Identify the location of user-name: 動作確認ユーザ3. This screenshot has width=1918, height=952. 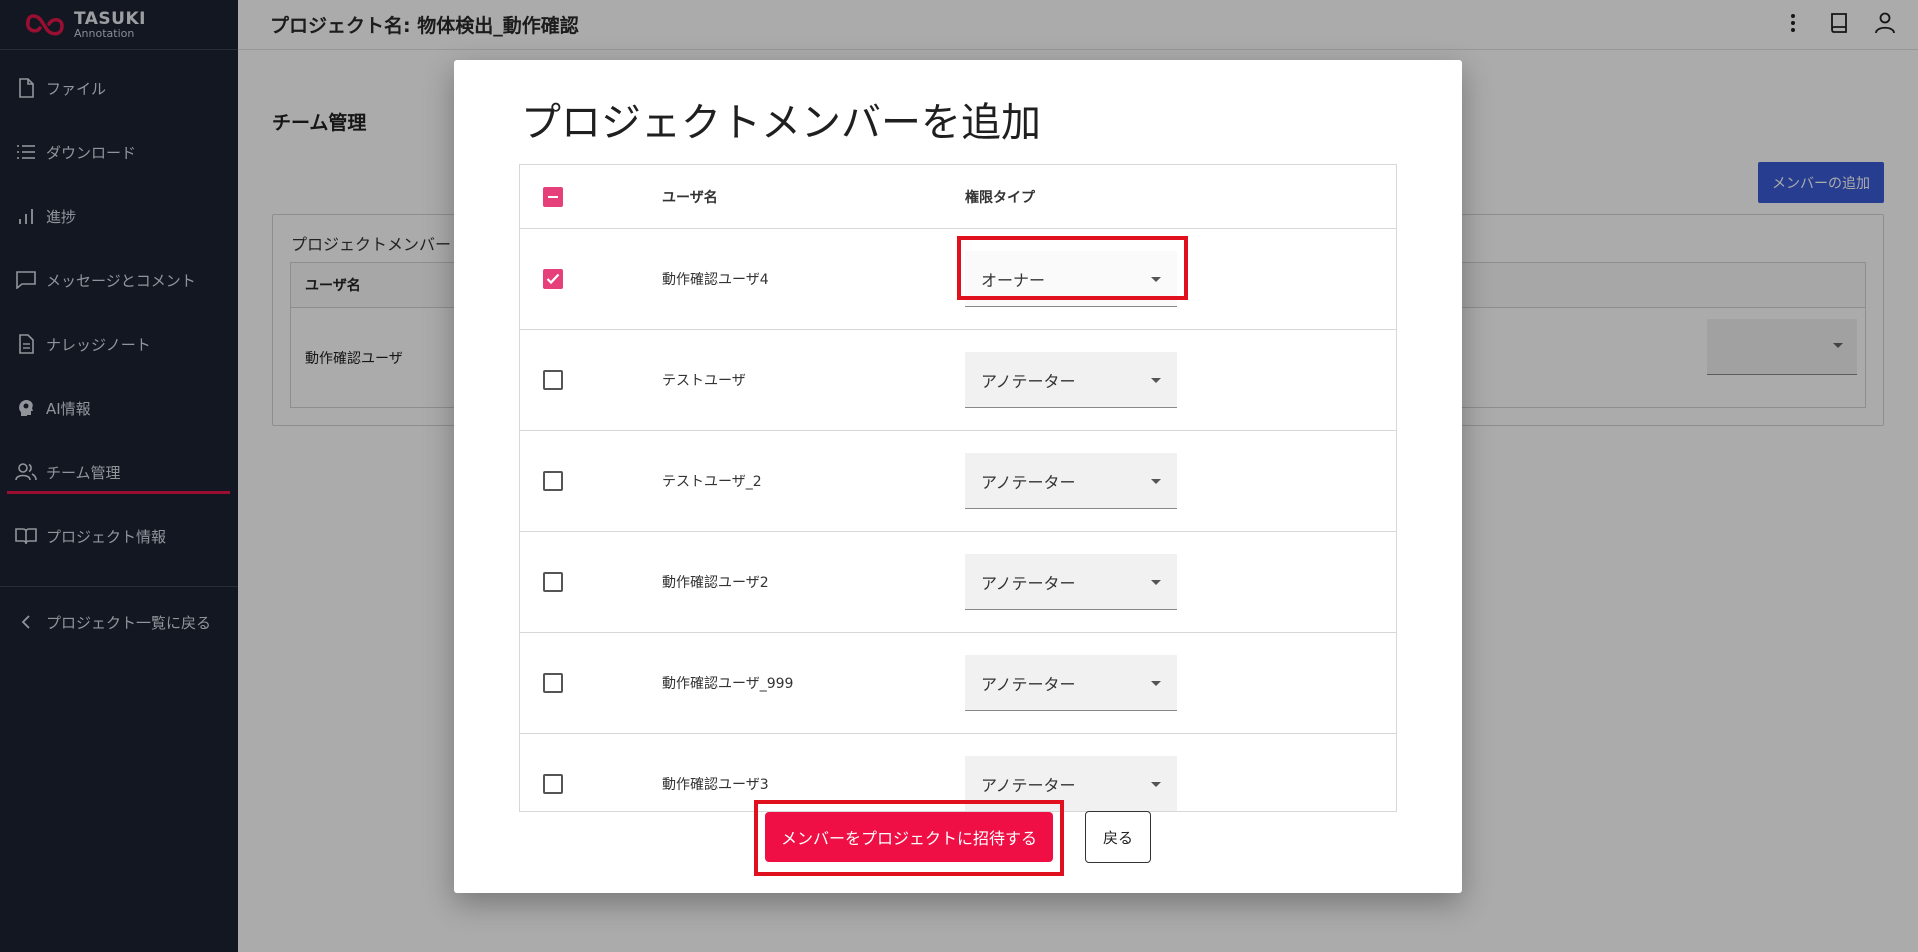
(715, 785).